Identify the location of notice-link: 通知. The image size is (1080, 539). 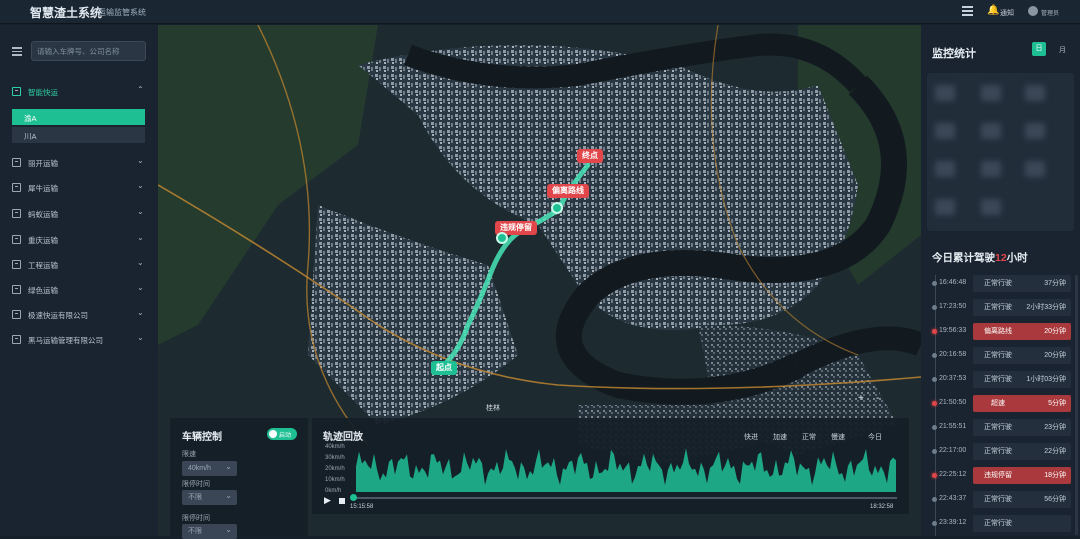
(1007, 13).